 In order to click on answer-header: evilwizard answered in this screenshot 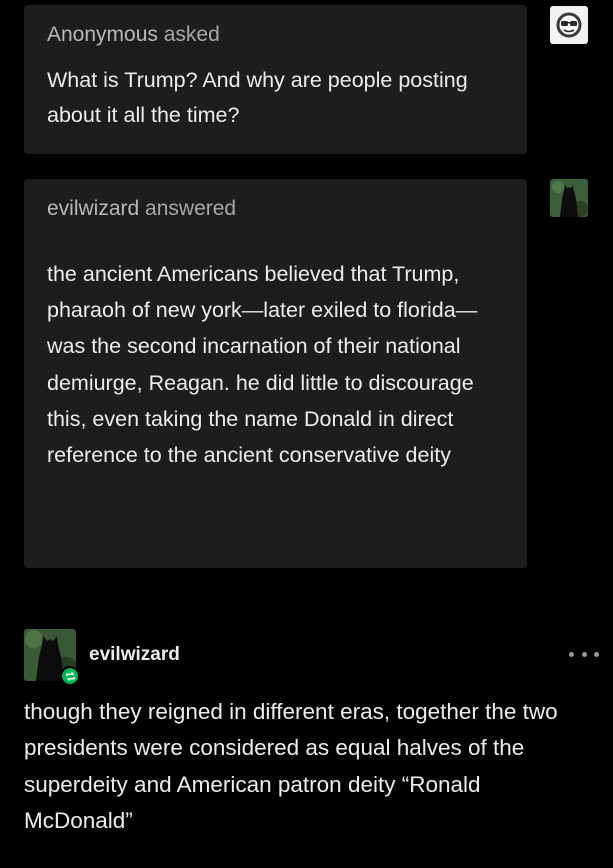, I will do `click(276, 209)`.